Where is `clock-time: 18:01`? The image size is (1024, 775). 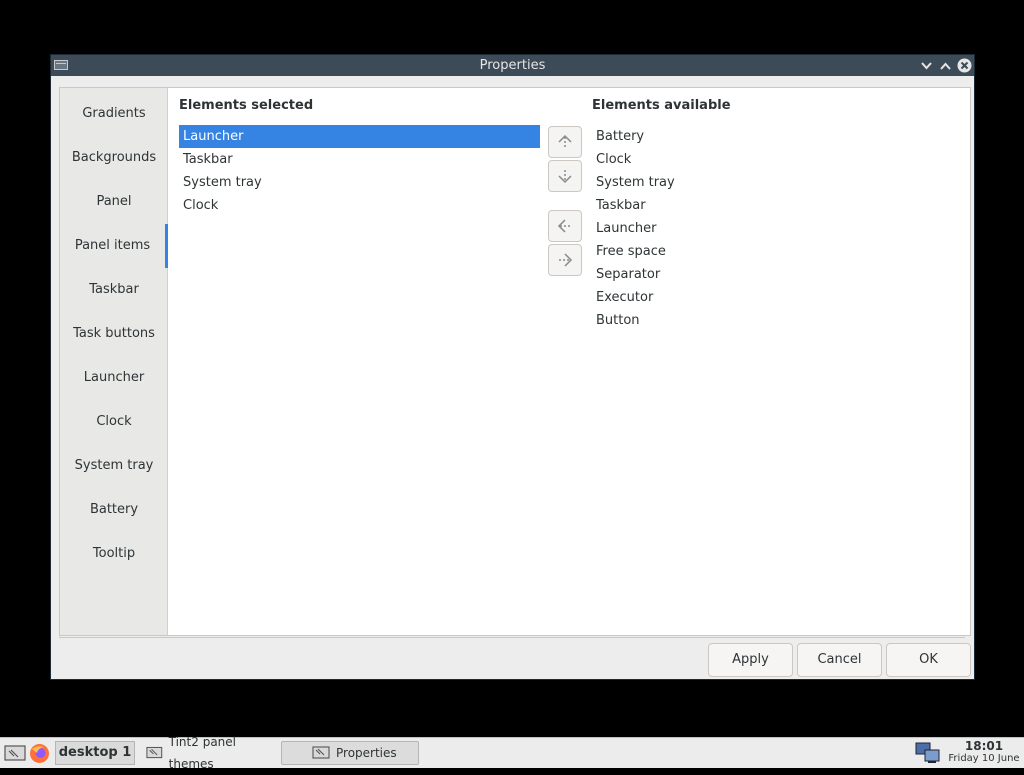 clock-time: 18:01 is located at coordinates (984, 746).